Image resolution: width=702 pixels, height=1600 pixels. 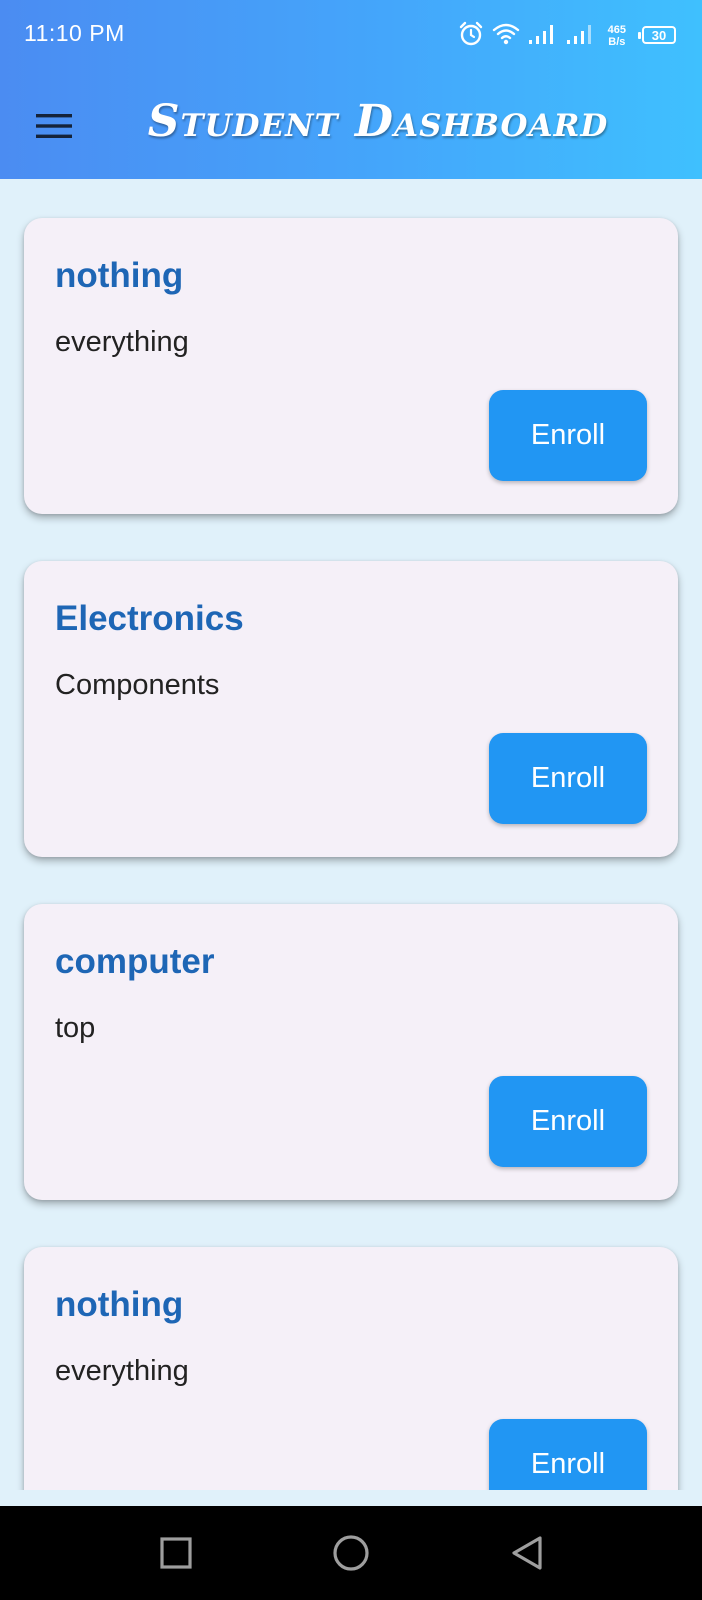 I want to click on back-button, so click(x=527, y=1553).